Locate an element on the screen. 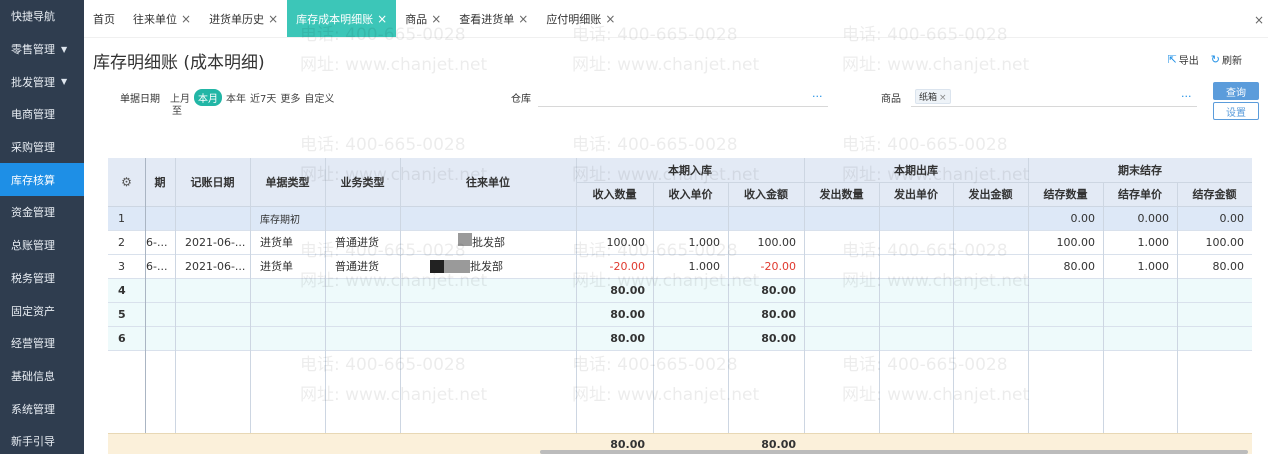  sidebar-item-label: 经营管理 is located at coordinates (33, 344).